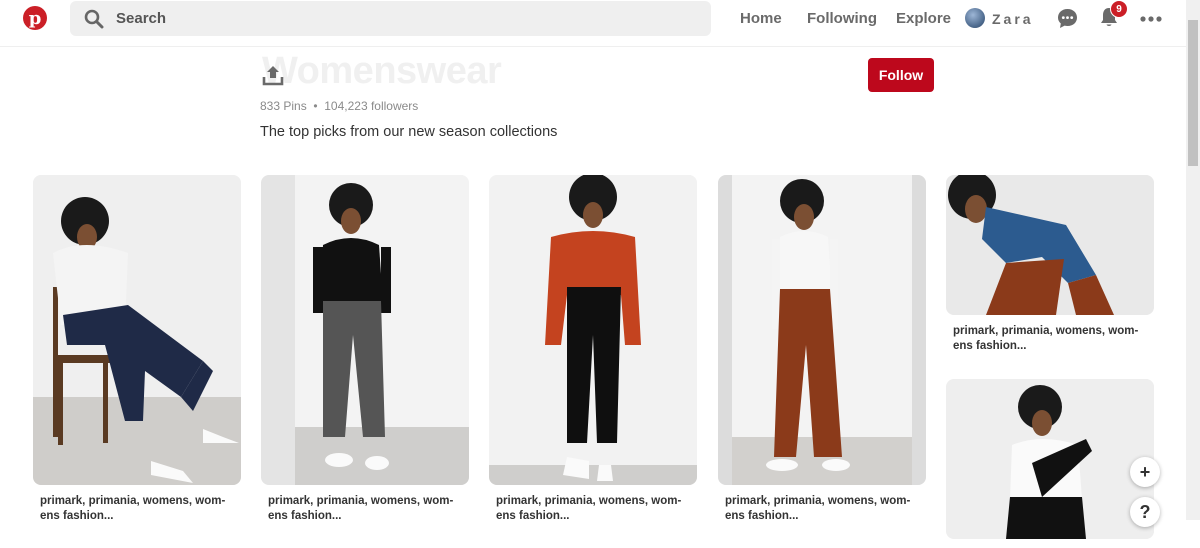  I want to click on user-avatar, so click(975, 18).